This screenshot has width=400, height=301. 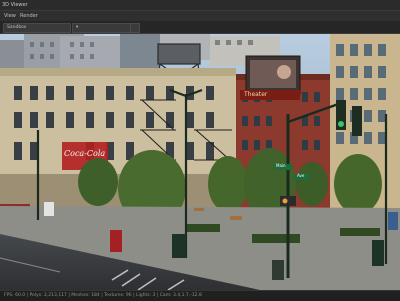 I want to click on mode-dropdown-label: Sandbox, so click(x=17, y=27).